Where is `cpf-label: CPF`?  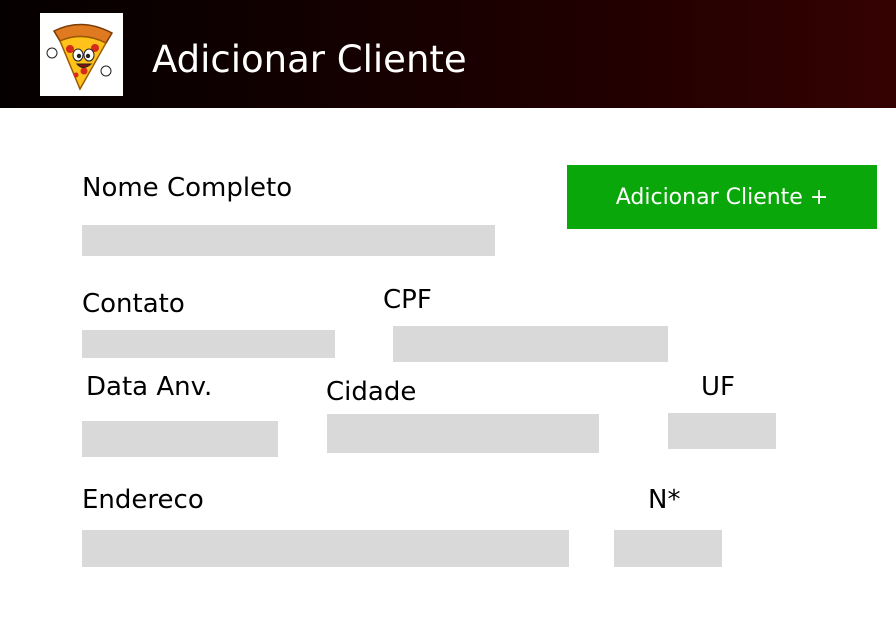
cpf-label: CPF is located at coordinates (407, 300).